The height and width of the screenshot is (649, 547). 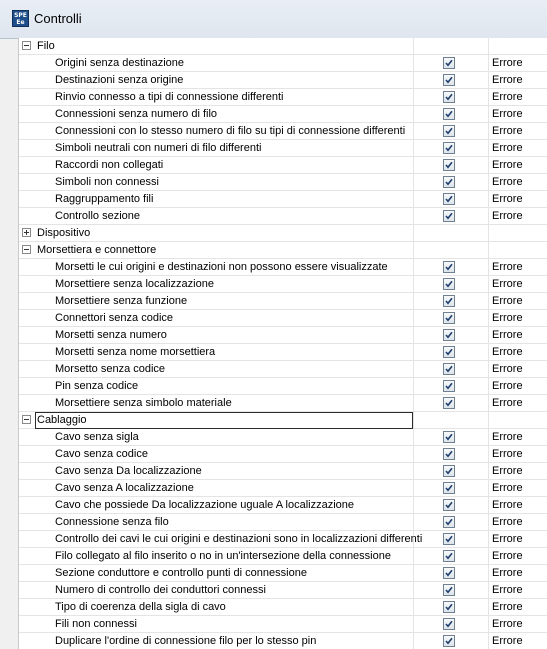 What do you see at coordinates (283, 318) in the screenshot?
I see `check-row: Connettori senza codice Errore` at bounding box center [283, 318].